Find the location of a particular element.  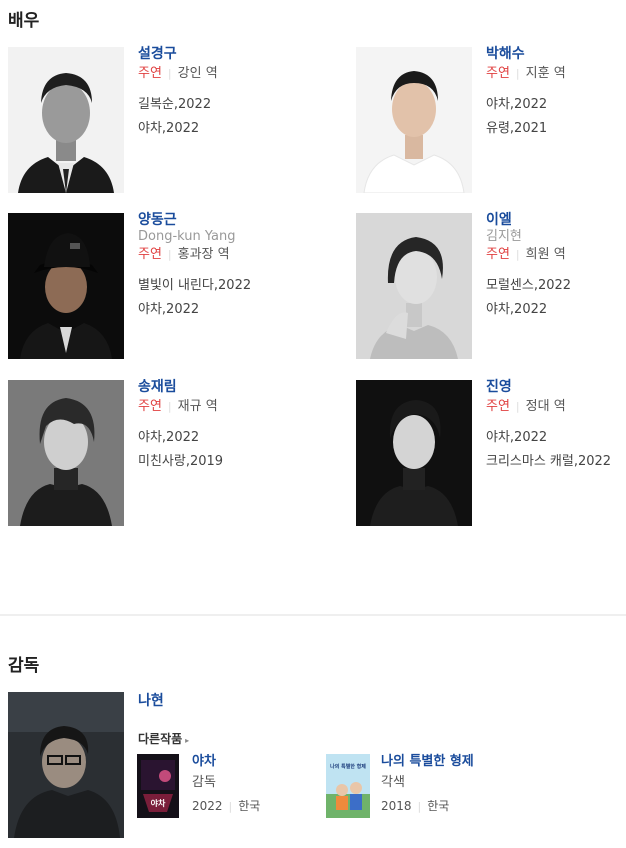

film-title: 나의 특별한 형제 is located at coordinates (427, 762).